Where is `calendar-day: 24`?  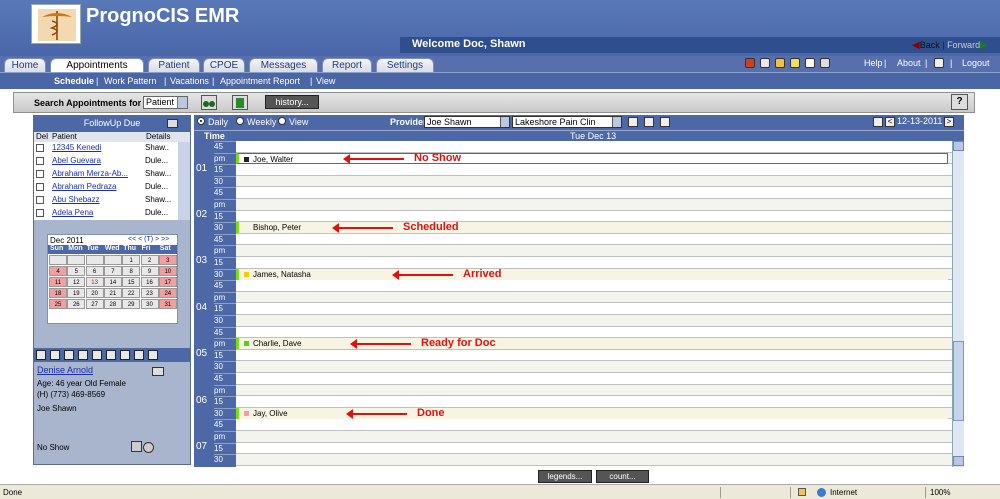
calendar-day: 24 is located at coordinates (167, 293).